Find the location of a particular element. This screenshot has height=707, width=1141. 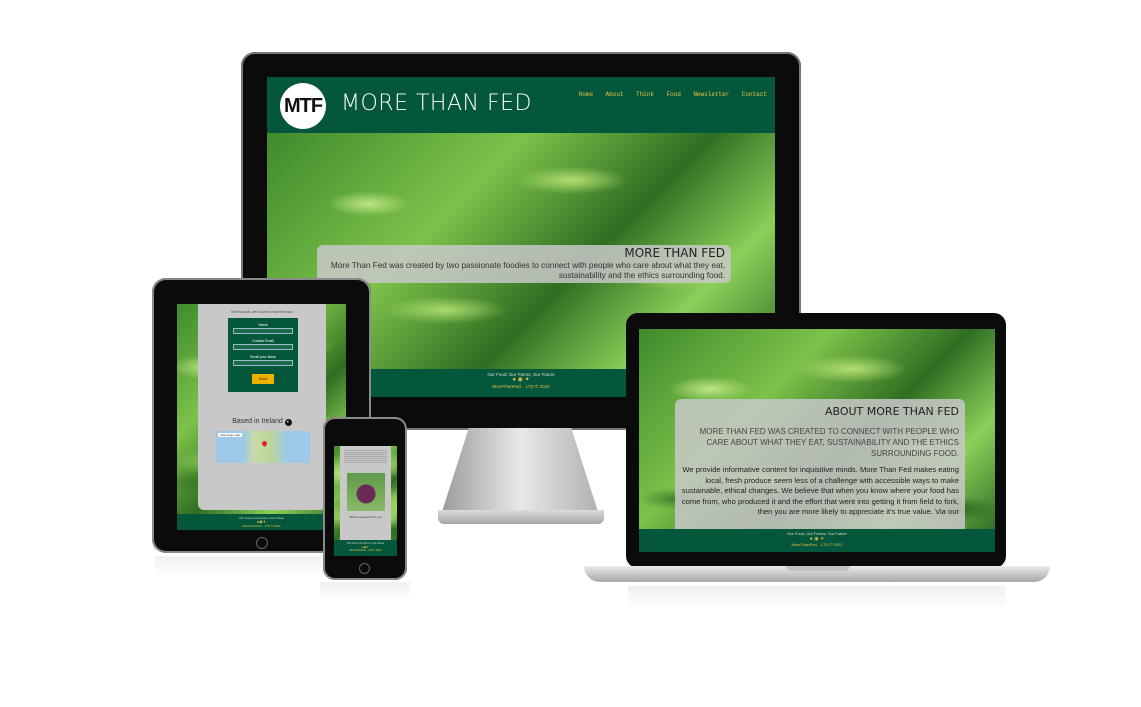

twitter-icon: ✦ is located at coordinates (527, 380).